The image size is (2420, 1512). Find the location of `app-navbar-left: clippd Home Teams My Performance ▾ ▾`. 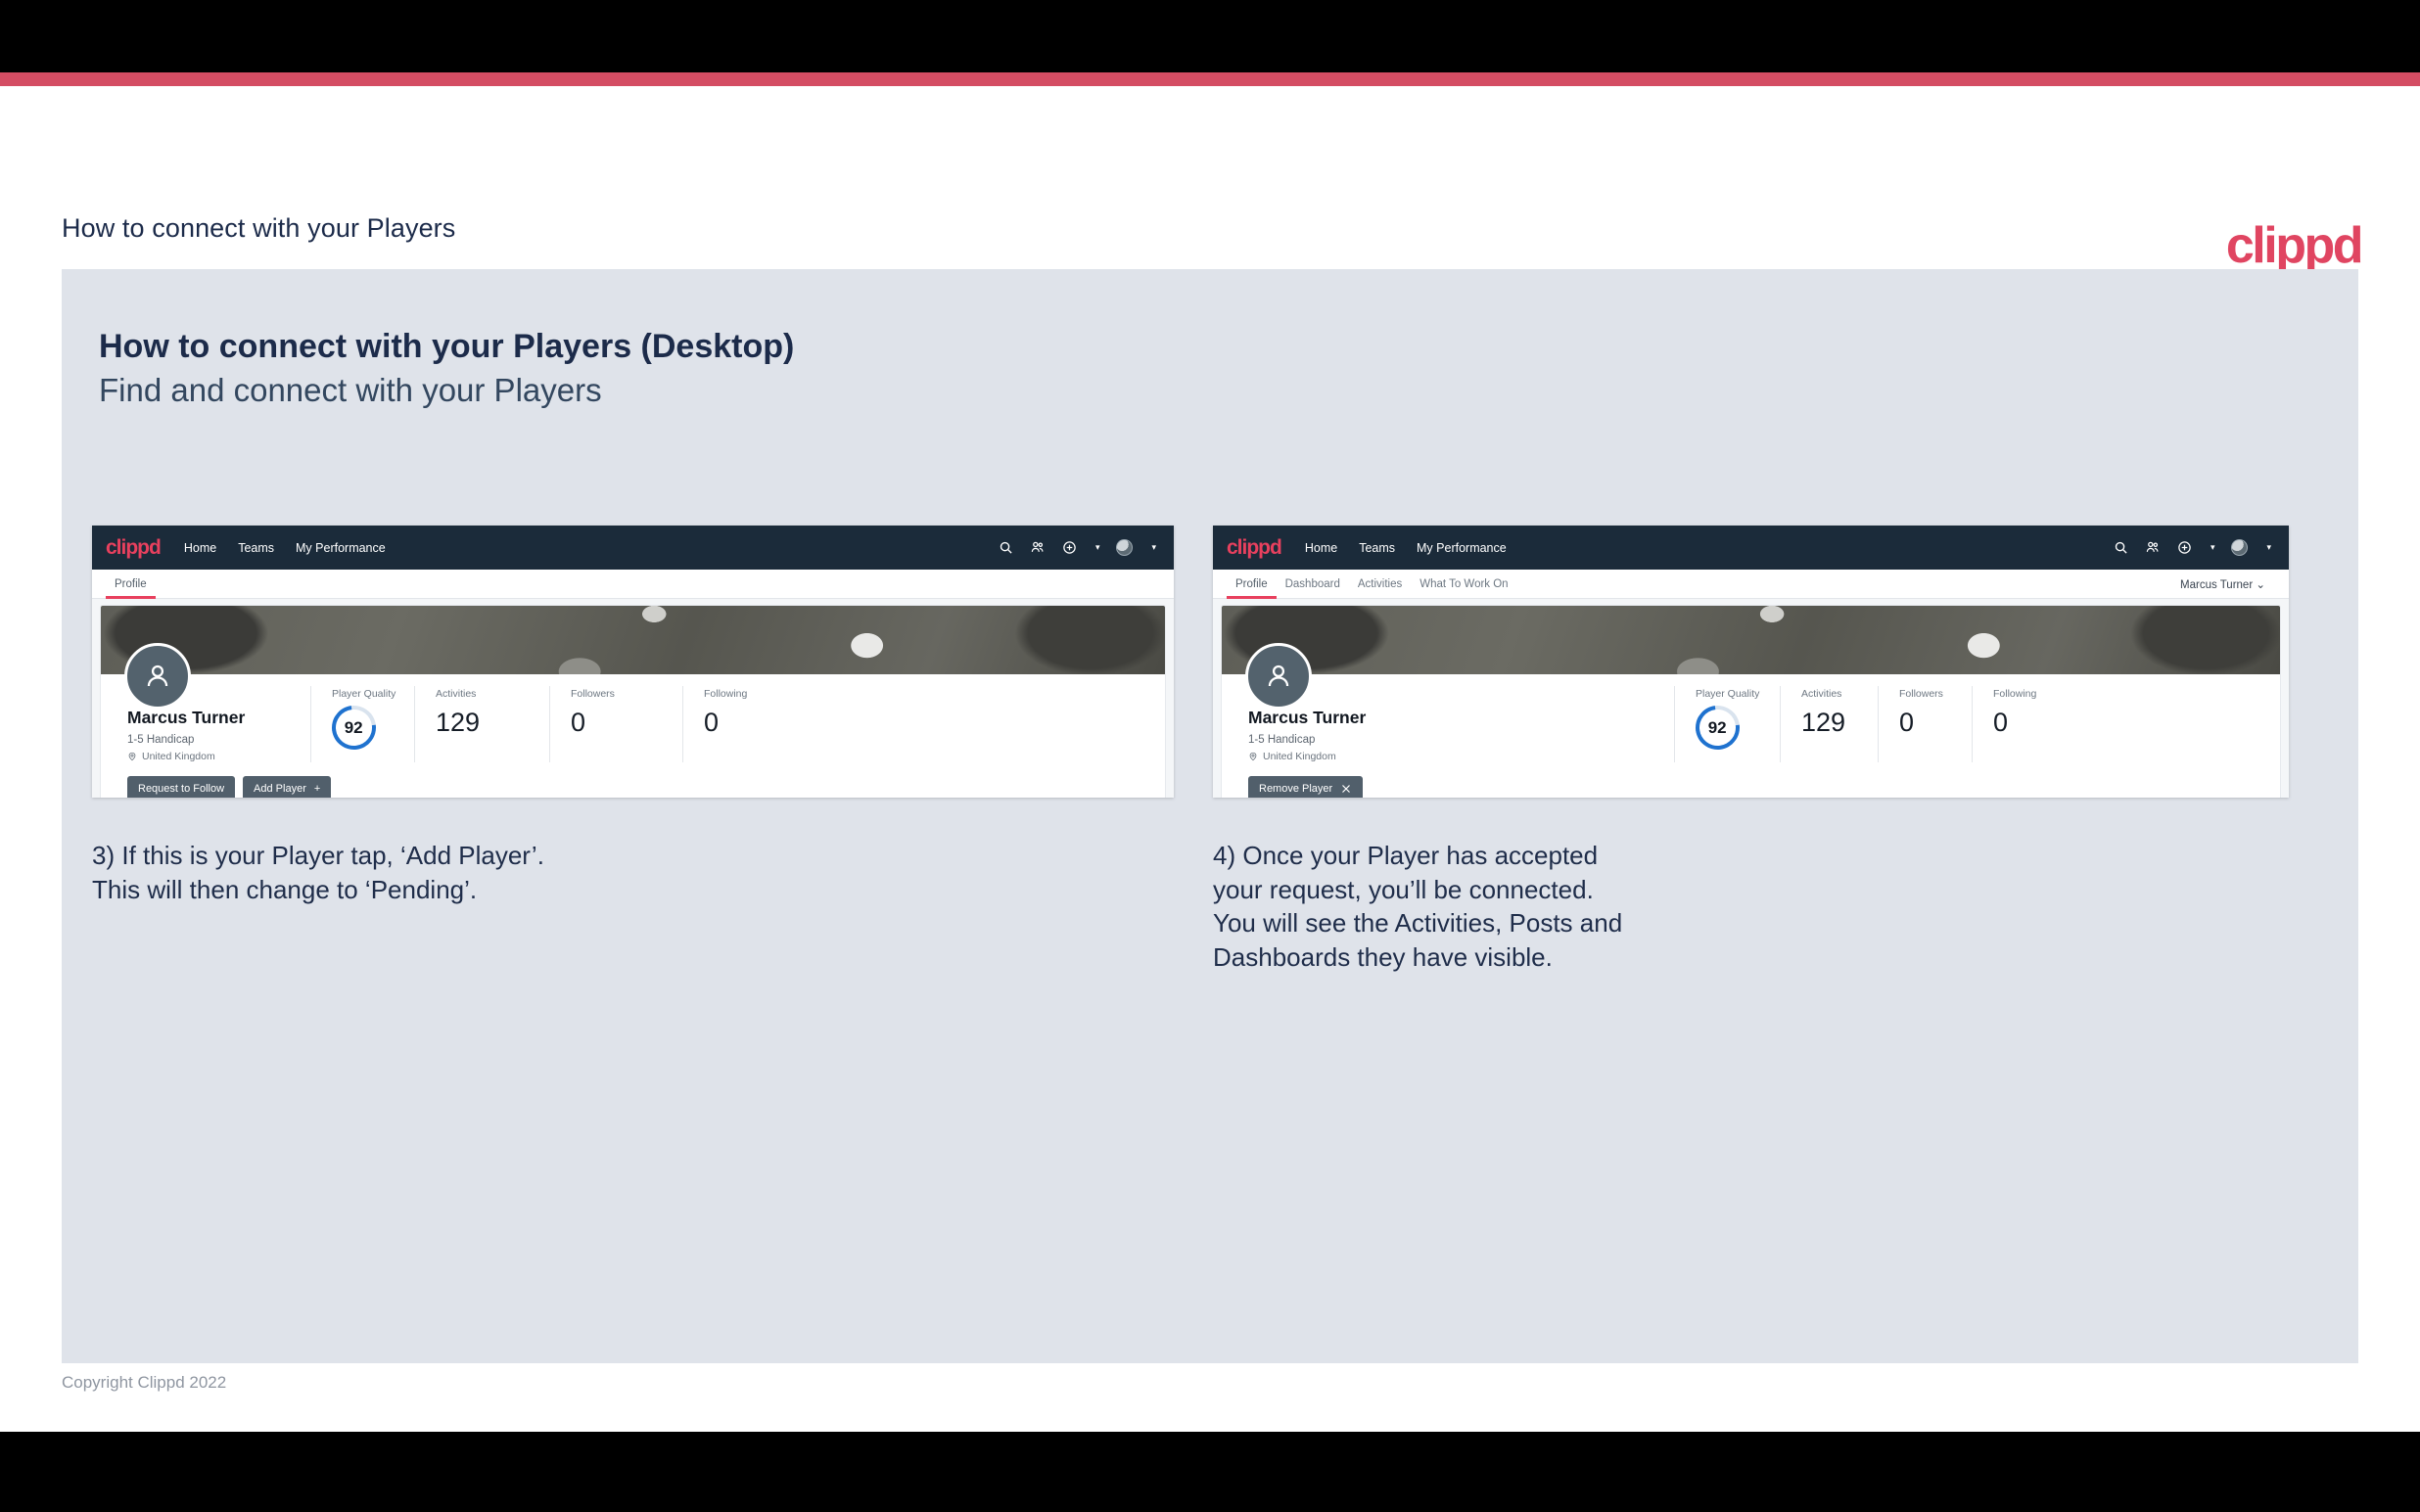

app-navbar-left: clippd Home Teams My Performance ▾ ▾ is located at coordinates (633, 548).